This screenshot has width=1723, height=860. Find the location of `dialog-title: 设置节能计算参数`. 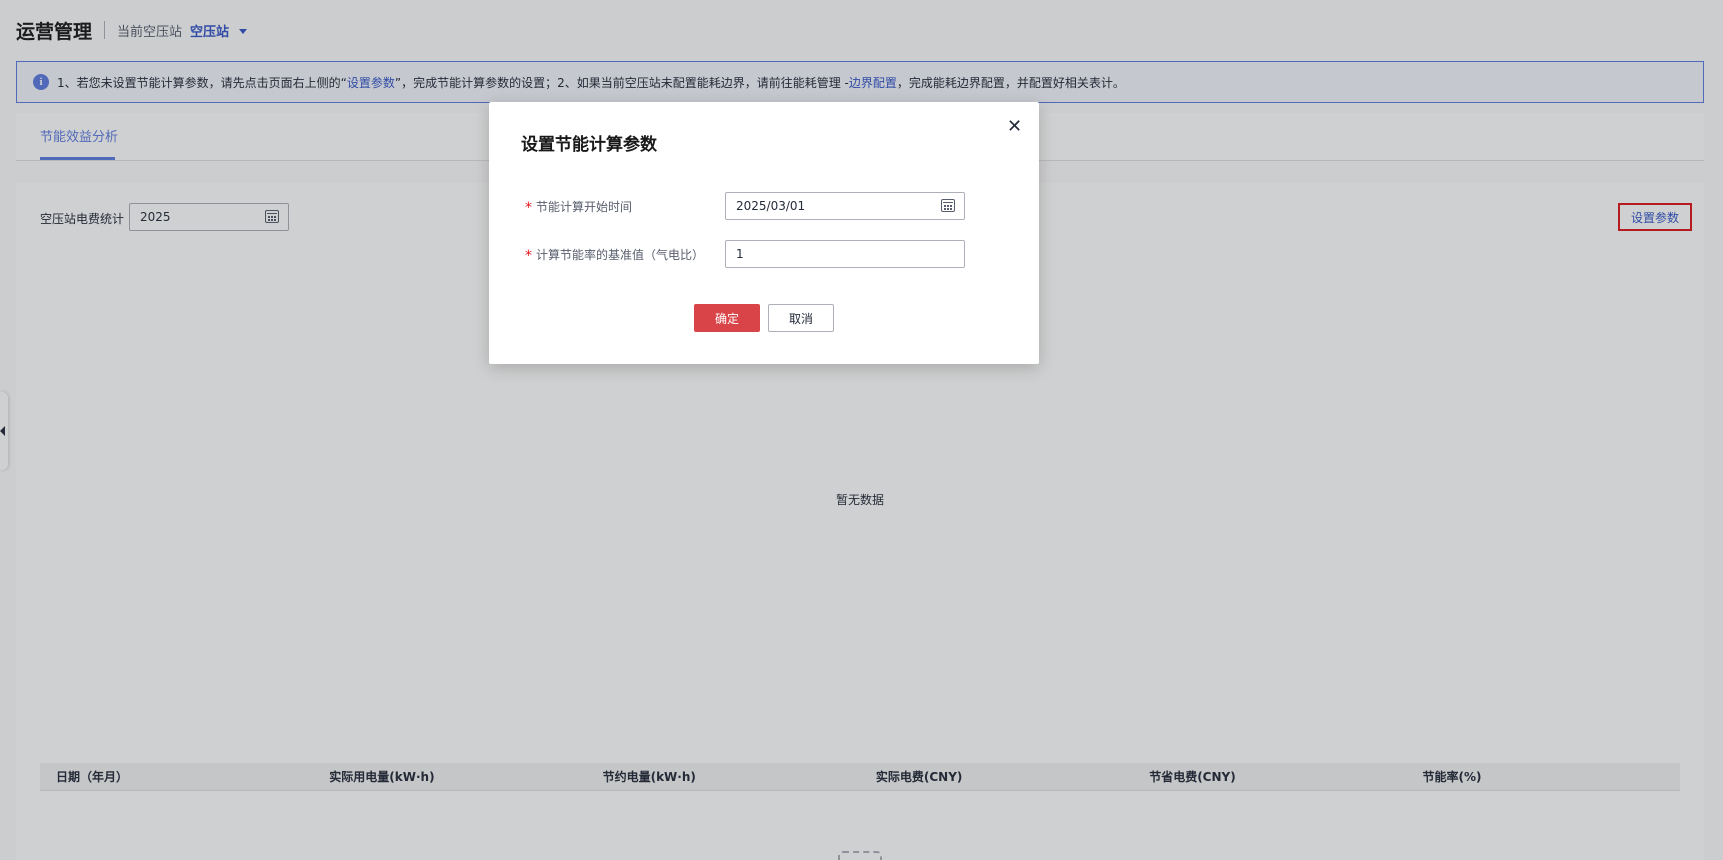

dialog-title: 设置节能计算参数 is located at coordinates (589, 145).